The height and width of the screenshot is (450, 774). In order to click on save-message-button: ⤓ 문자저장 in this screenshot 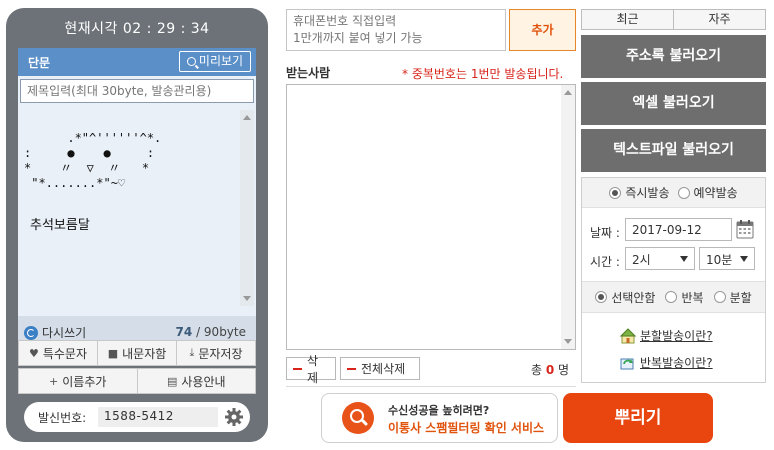, I will do `click(216, 353)`.